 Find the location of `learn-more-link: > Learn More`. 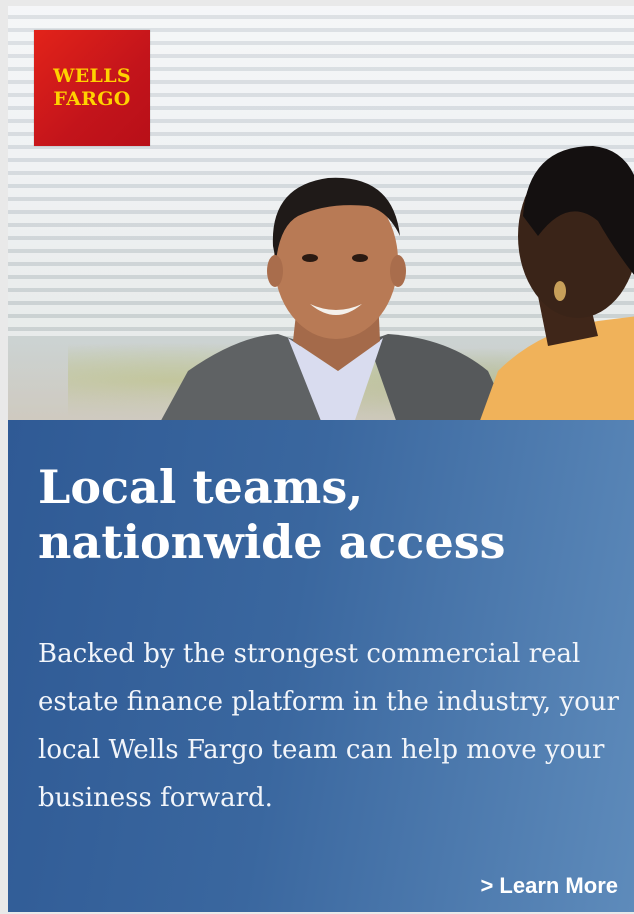

learn-more-link: > Learn More is located at coordinates (549, 886).